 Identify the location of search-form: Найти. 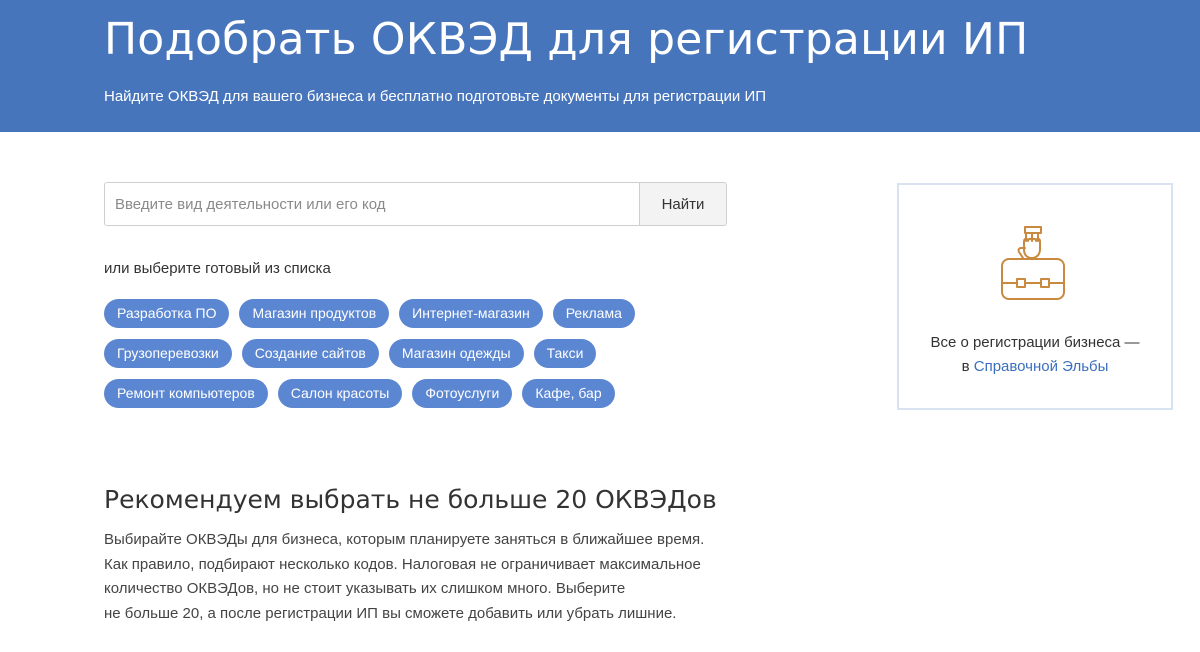
(415, 204).